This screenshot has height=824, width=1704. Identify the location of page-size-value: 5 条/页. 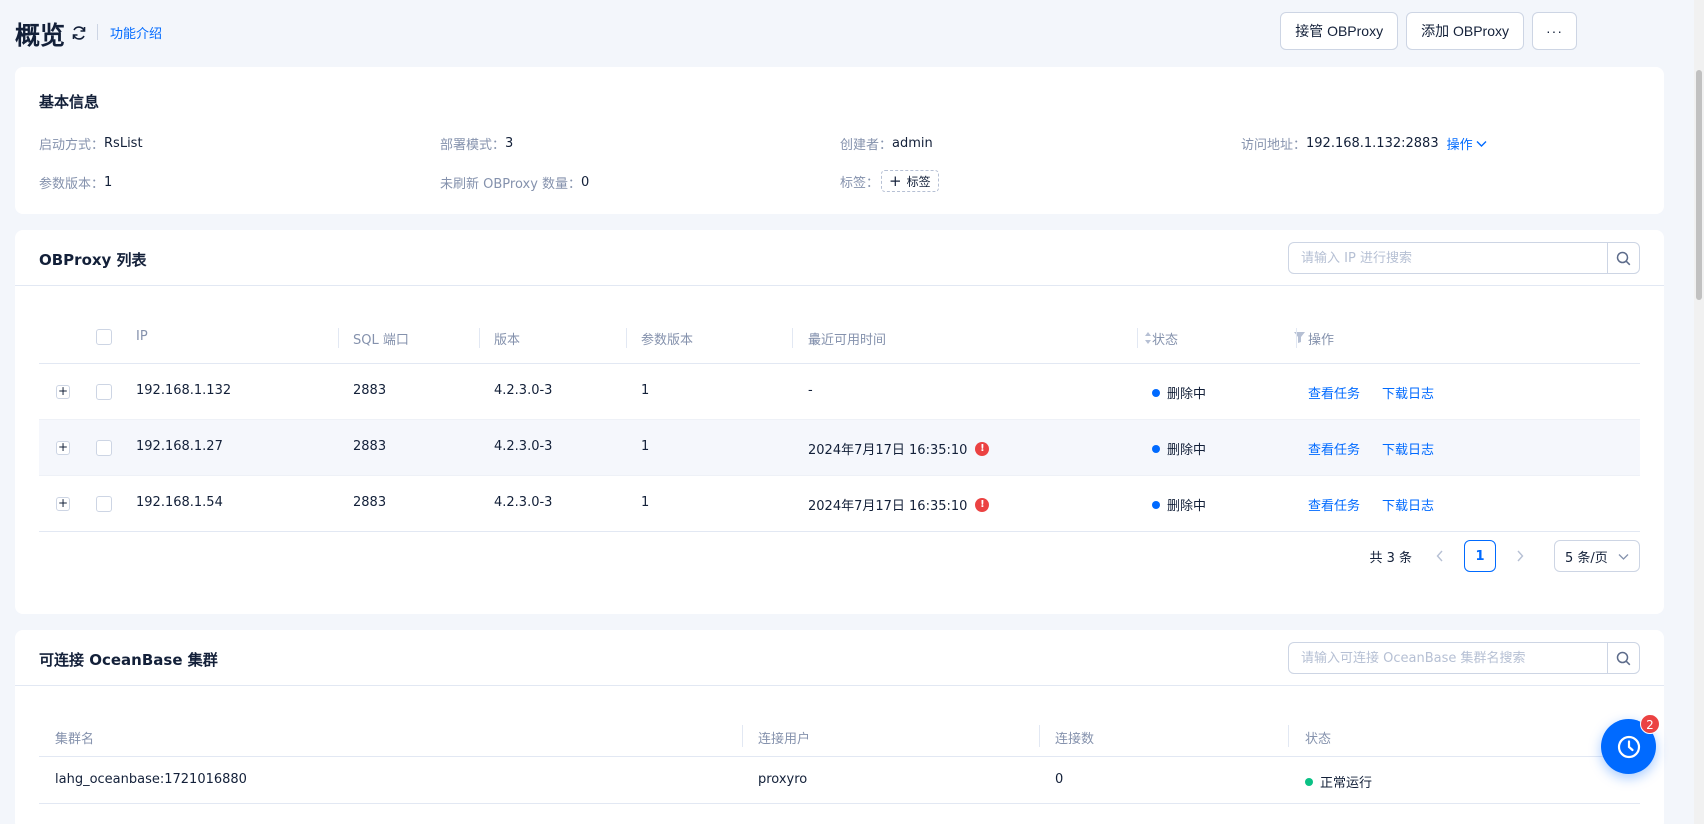
(1586, 558).